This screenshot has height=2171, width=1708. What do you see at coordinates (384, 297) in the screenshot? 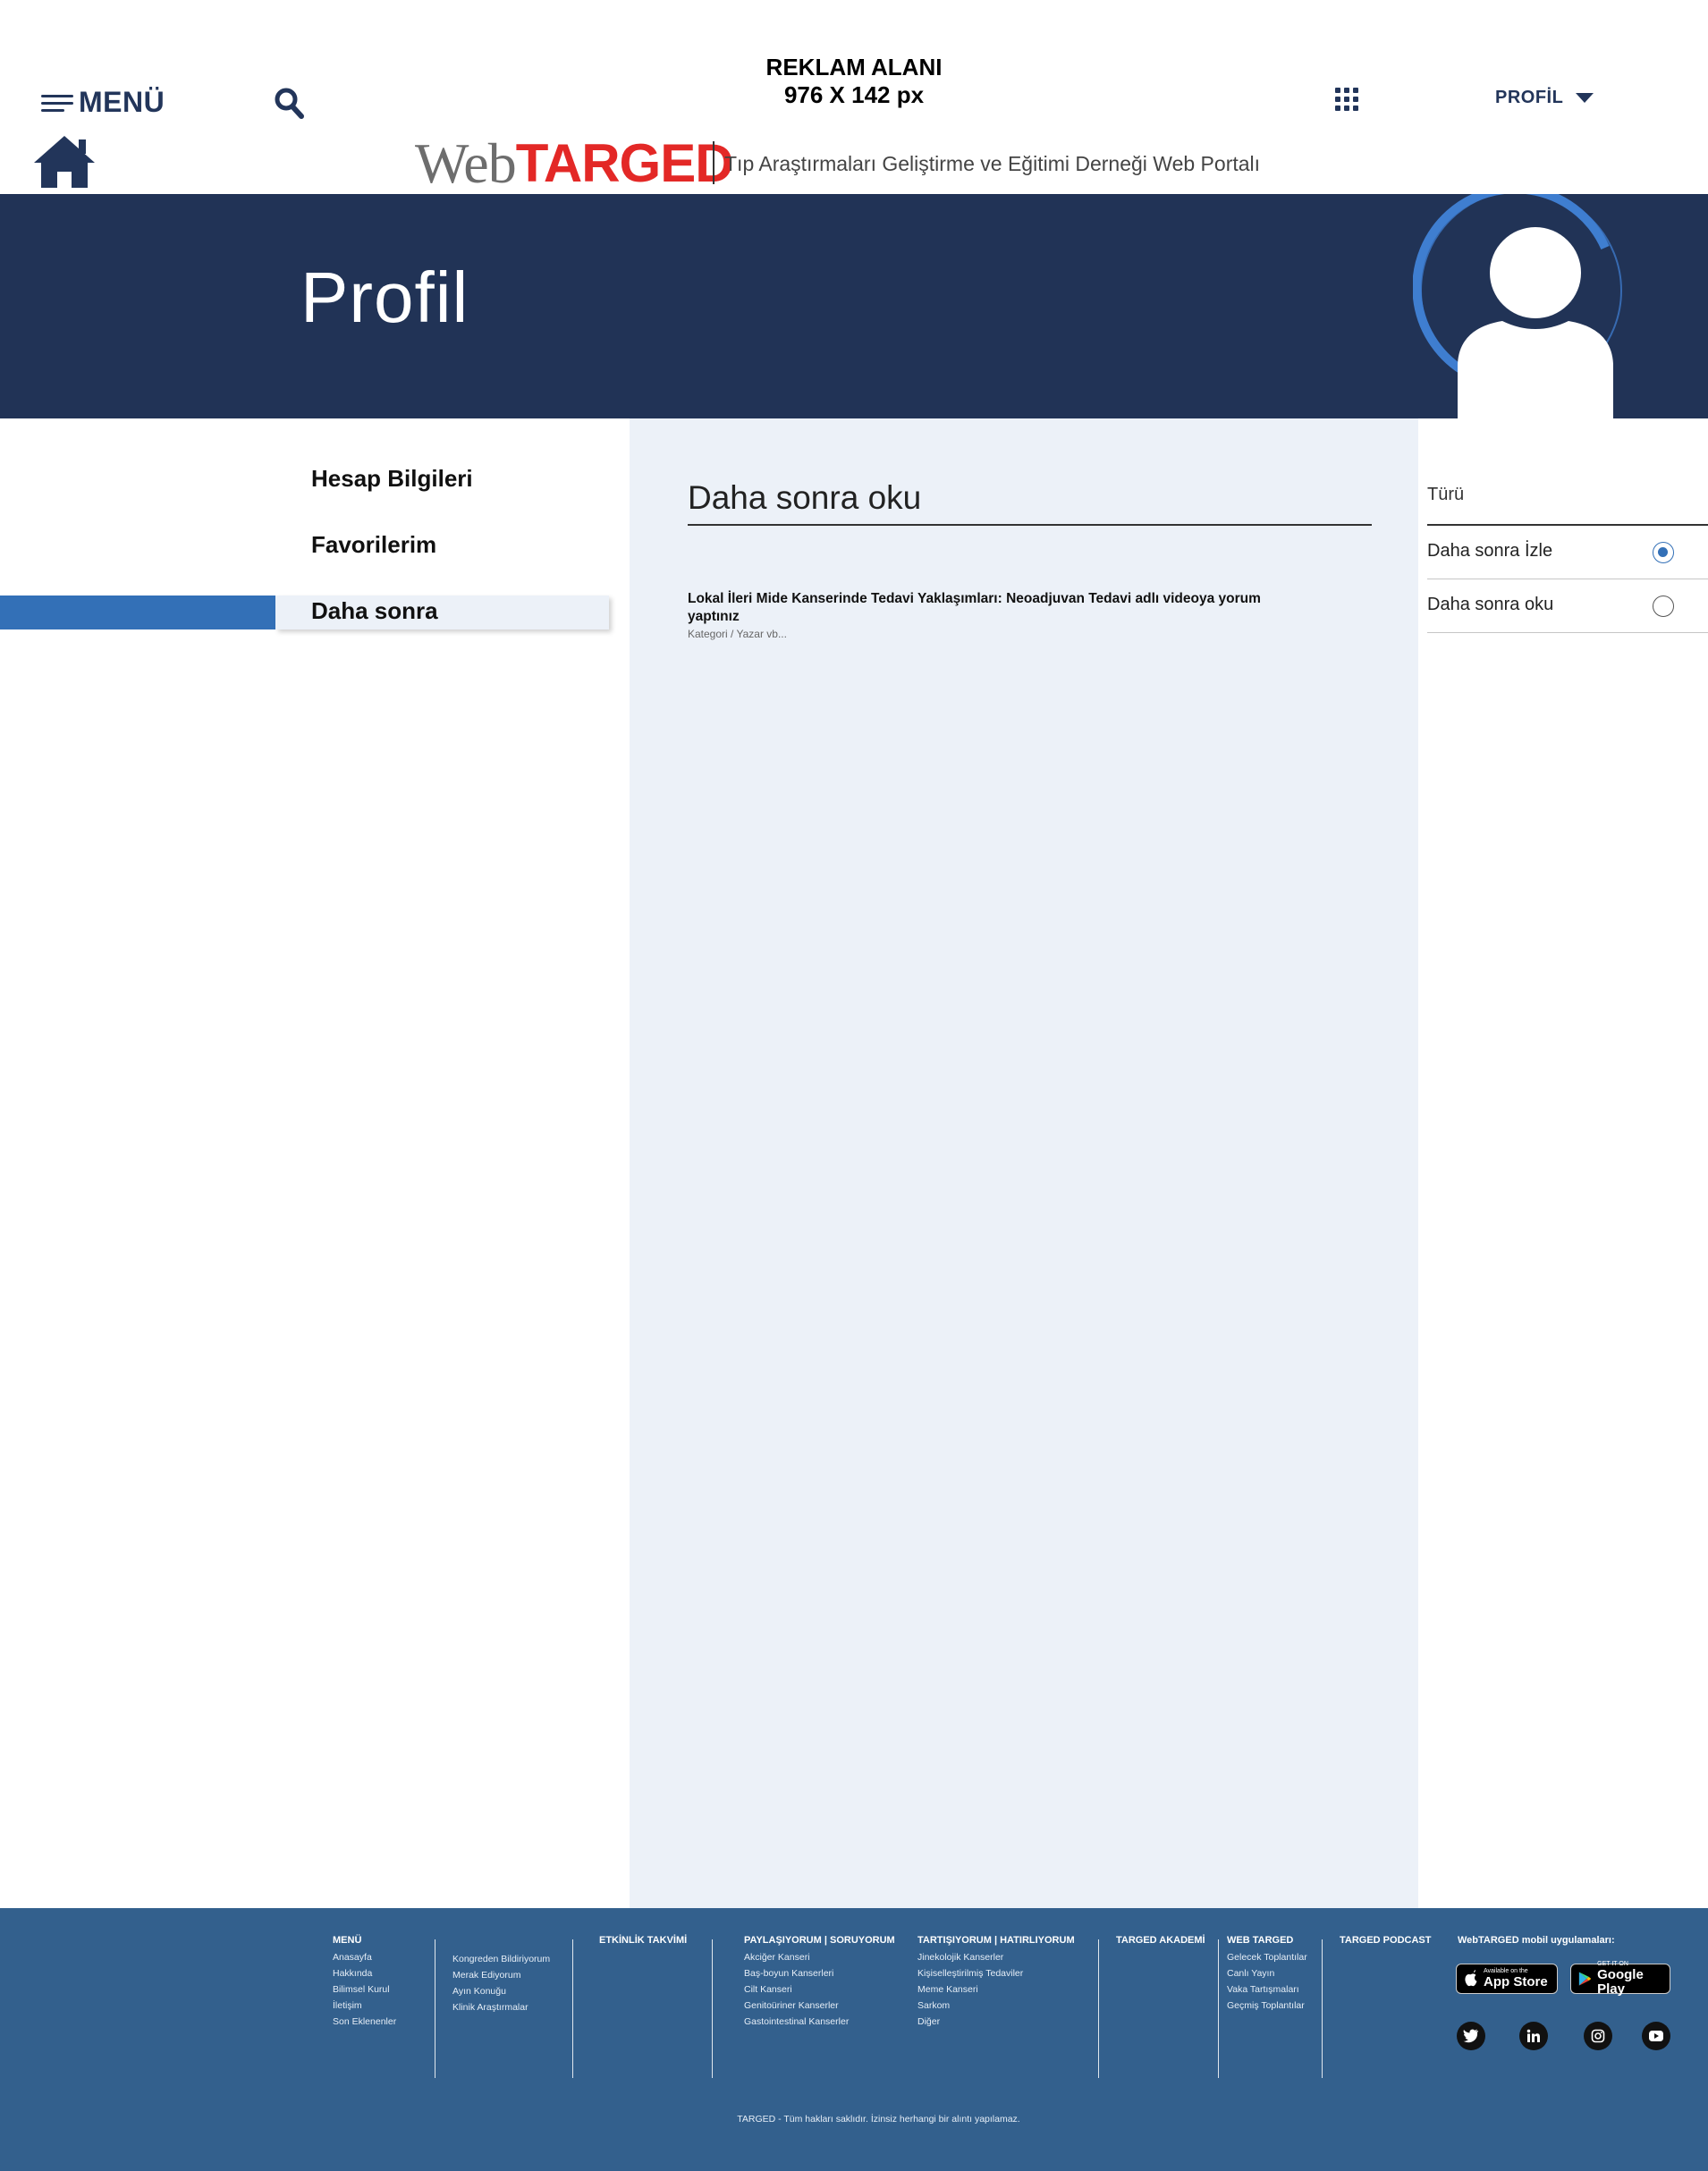
I see `page-title: Profil` at bounding box center [384, 297].